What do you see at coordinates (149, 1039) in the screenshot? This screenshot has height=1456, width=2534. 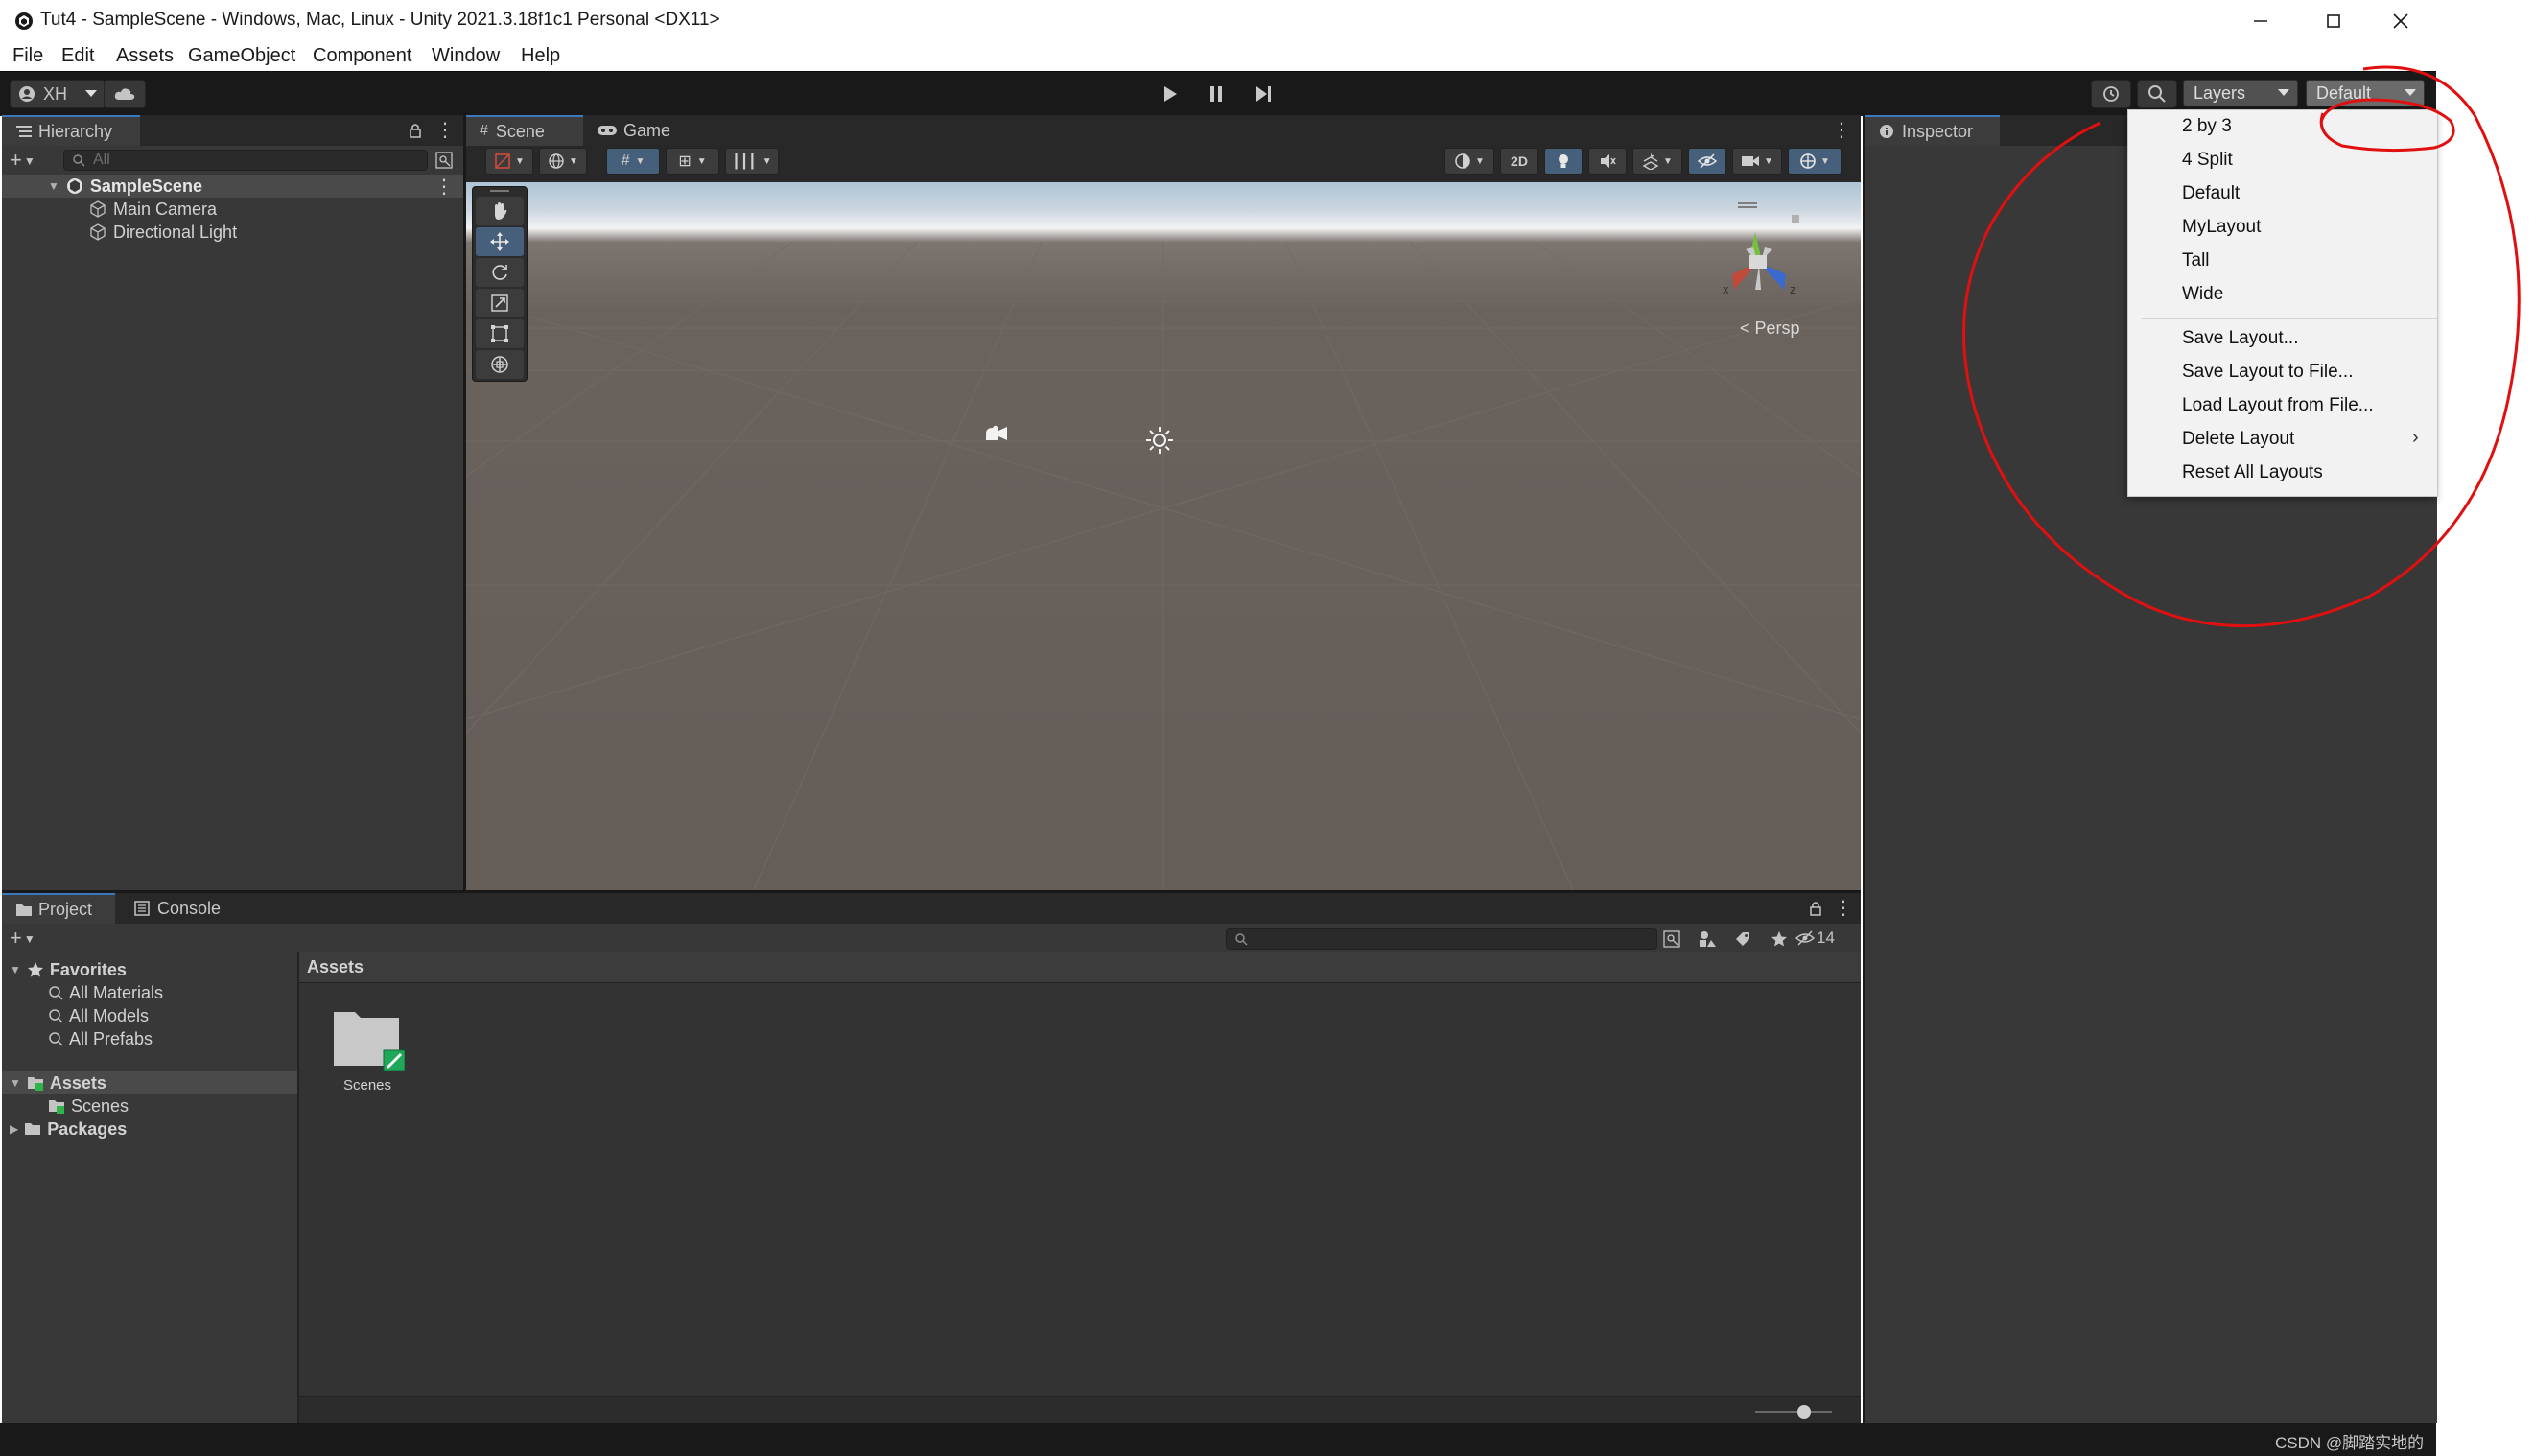 I see `tree-fav-all-prefabs: All Prefabs` at bounding box center [149, 1039].